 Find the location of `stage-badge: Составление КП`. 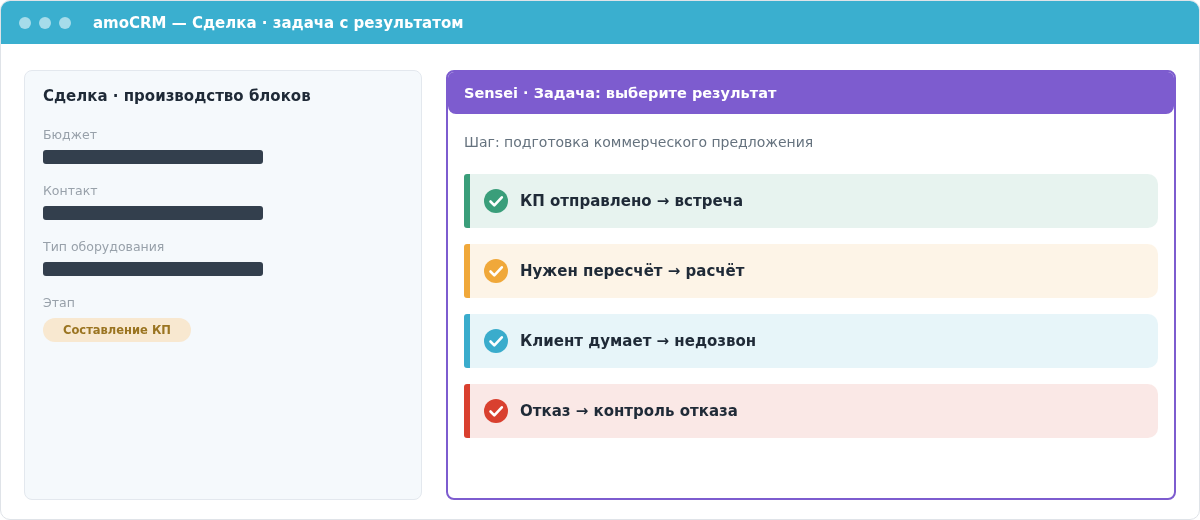

stage-badge: Составление КП is located at coordinates (117, 330).